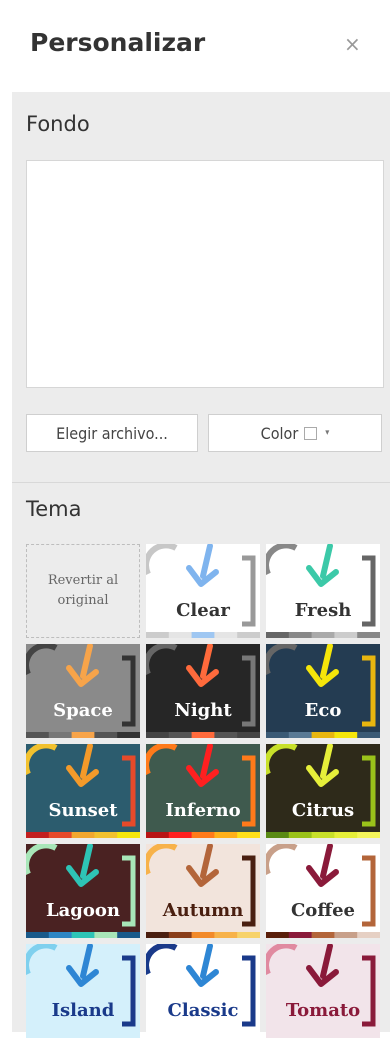 The height and width of the screenshot is (1038, 390). I want to click on theme-tile-inferno: Inferno, so click(203, 791).